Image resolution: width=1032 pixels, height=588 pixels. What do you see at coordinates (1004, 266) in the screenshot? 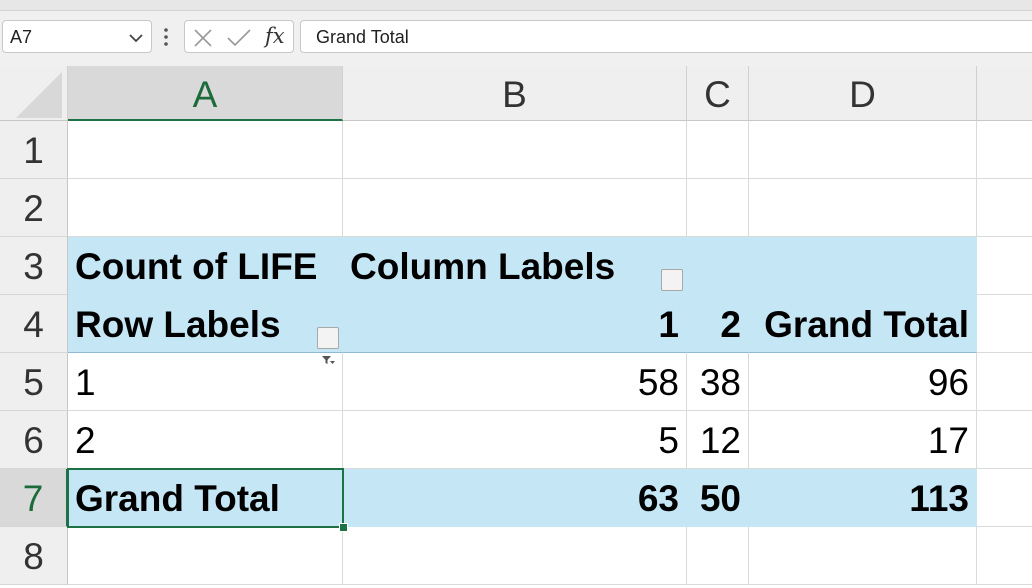
I see `cell-e3` at bounding box center [1004, 266].